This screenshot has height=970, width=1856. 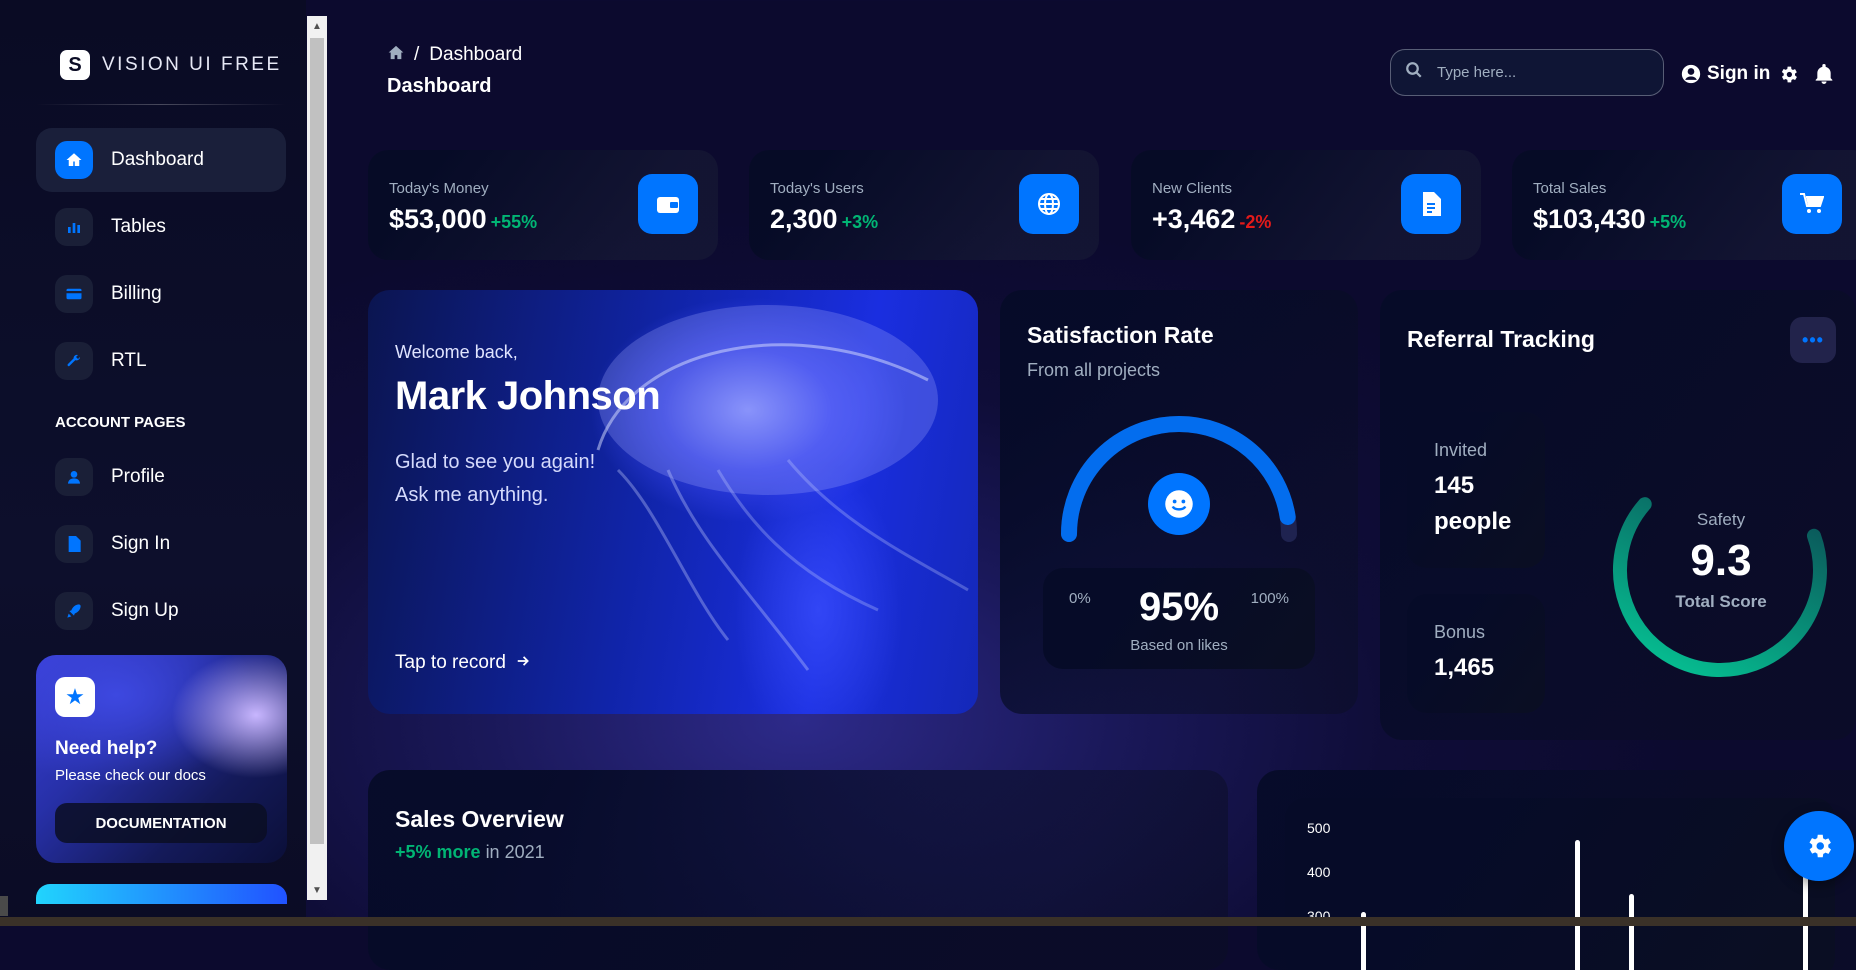 What do you see at coordinates (74, 611) in the screenshot?
I see `rocket-icon` at bounding box center [74, 611].